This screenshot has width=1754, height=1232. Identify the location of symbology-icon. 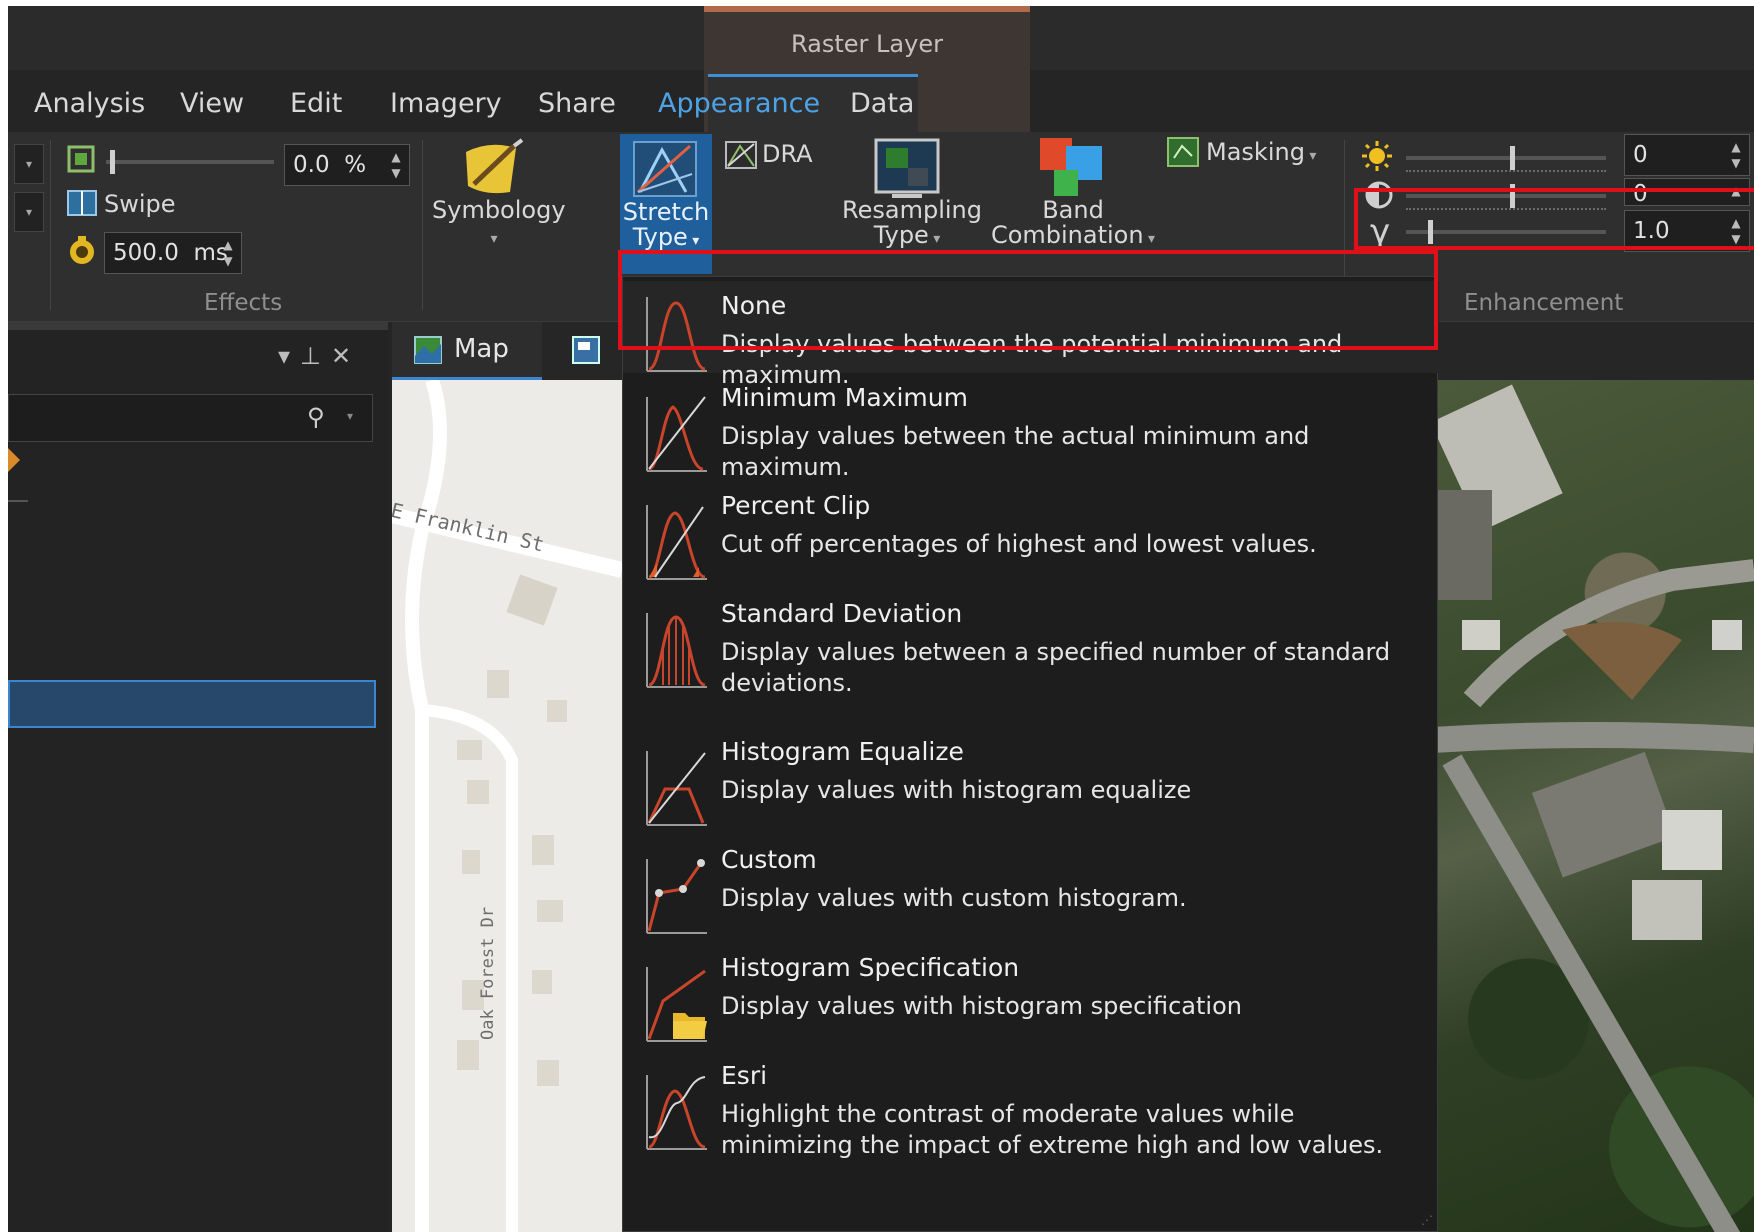
(494, 170).